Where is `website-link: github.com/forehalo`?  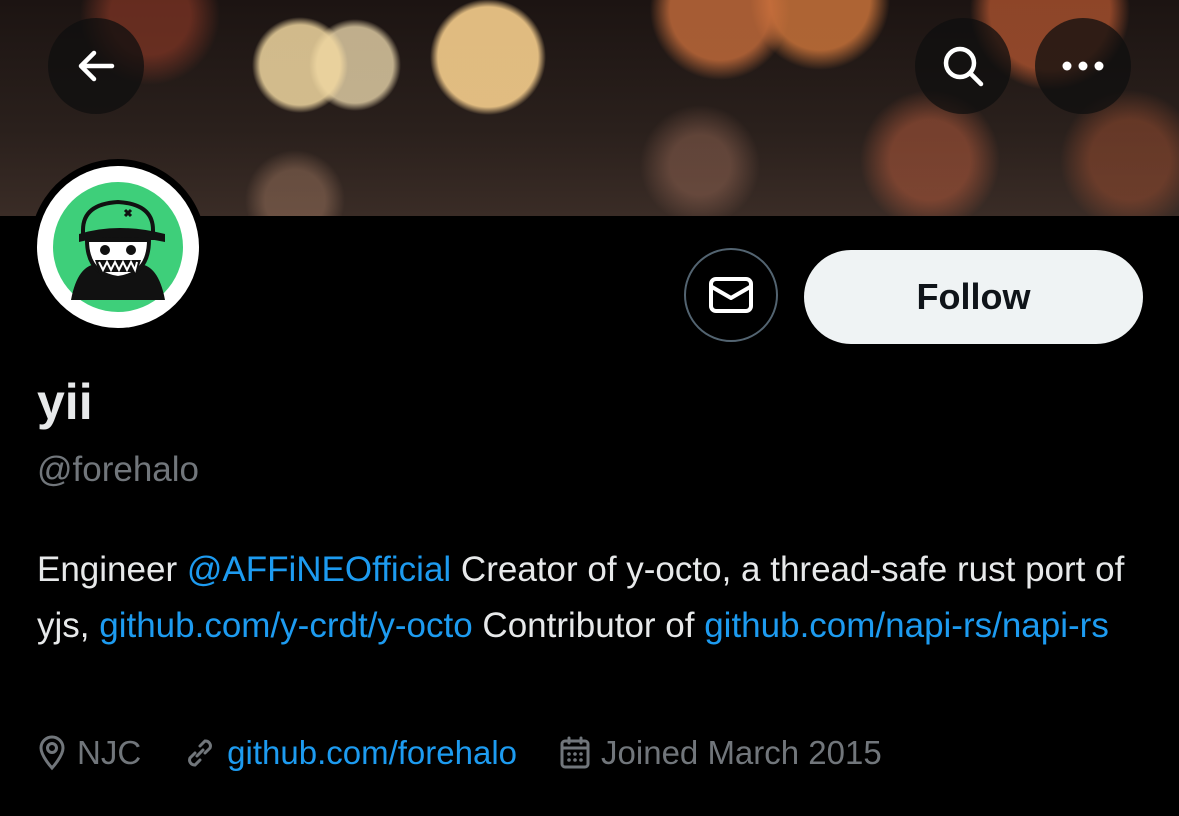 website-link: github.com/forehalo is located at coordinates (372, 753).